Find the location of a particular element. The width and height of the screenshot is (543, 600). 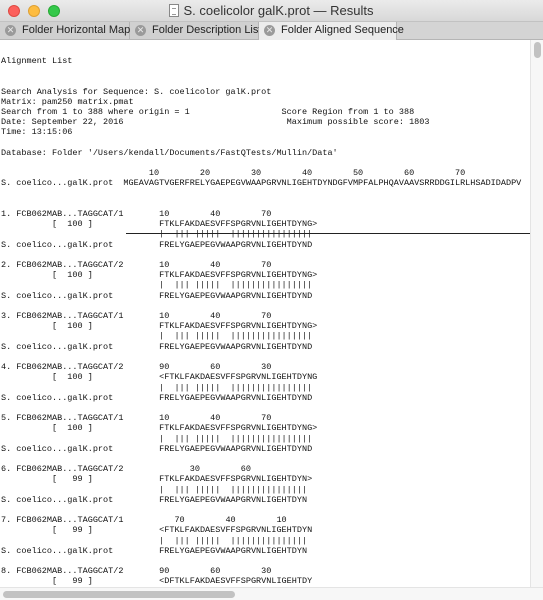

horizontal-scroll-thumb is located at coordinates (119, 594).